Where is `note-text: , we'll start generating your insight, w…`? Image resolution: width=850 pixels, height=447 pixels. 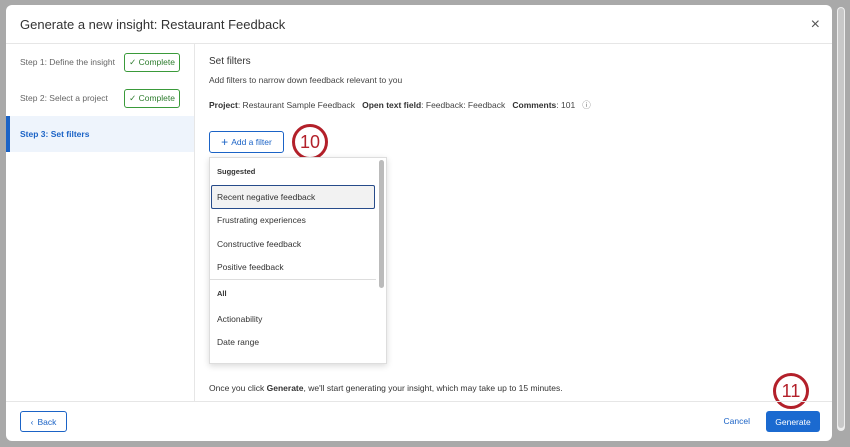 note-text: , we'll start generating your insight, w… is located at coordinates (433, 388).